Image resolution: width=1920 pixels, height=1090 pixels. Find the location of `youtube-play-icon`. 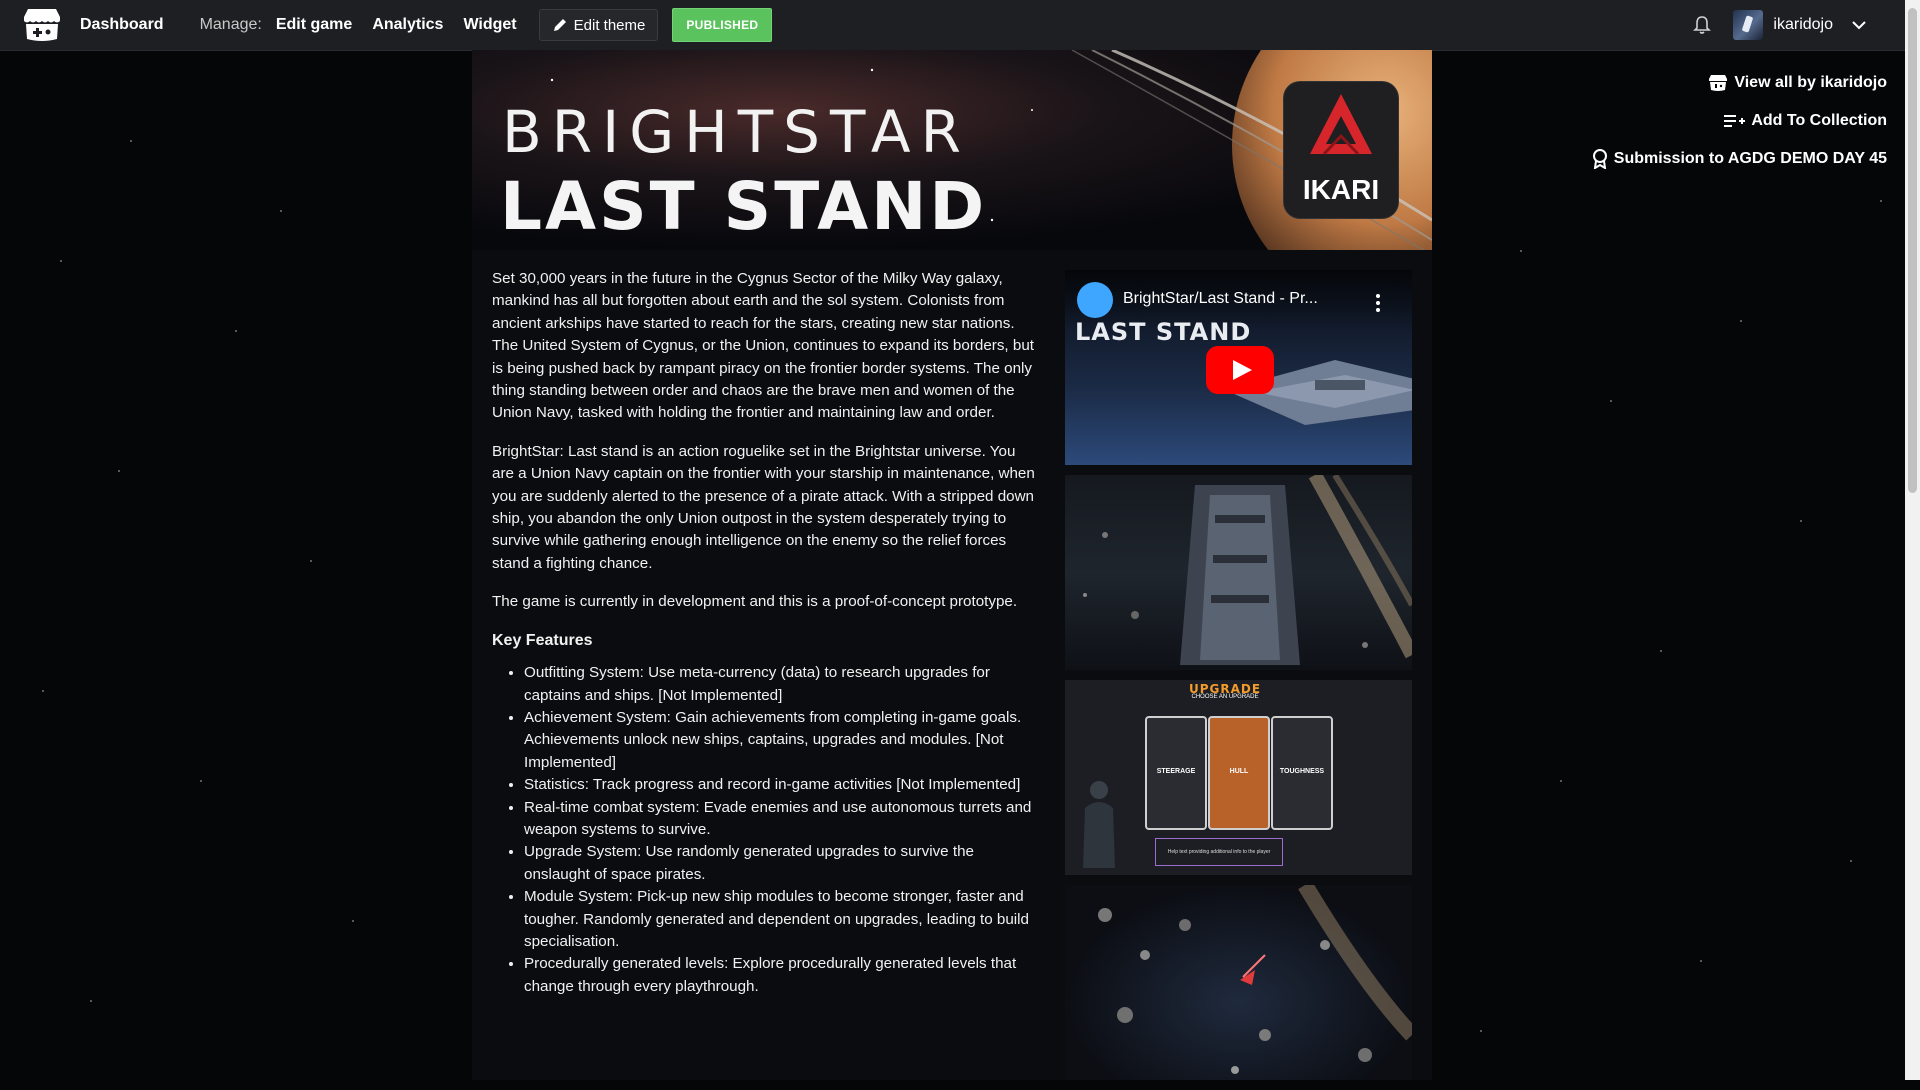

youtube-play-icon is located at coordinates (1240, 370).